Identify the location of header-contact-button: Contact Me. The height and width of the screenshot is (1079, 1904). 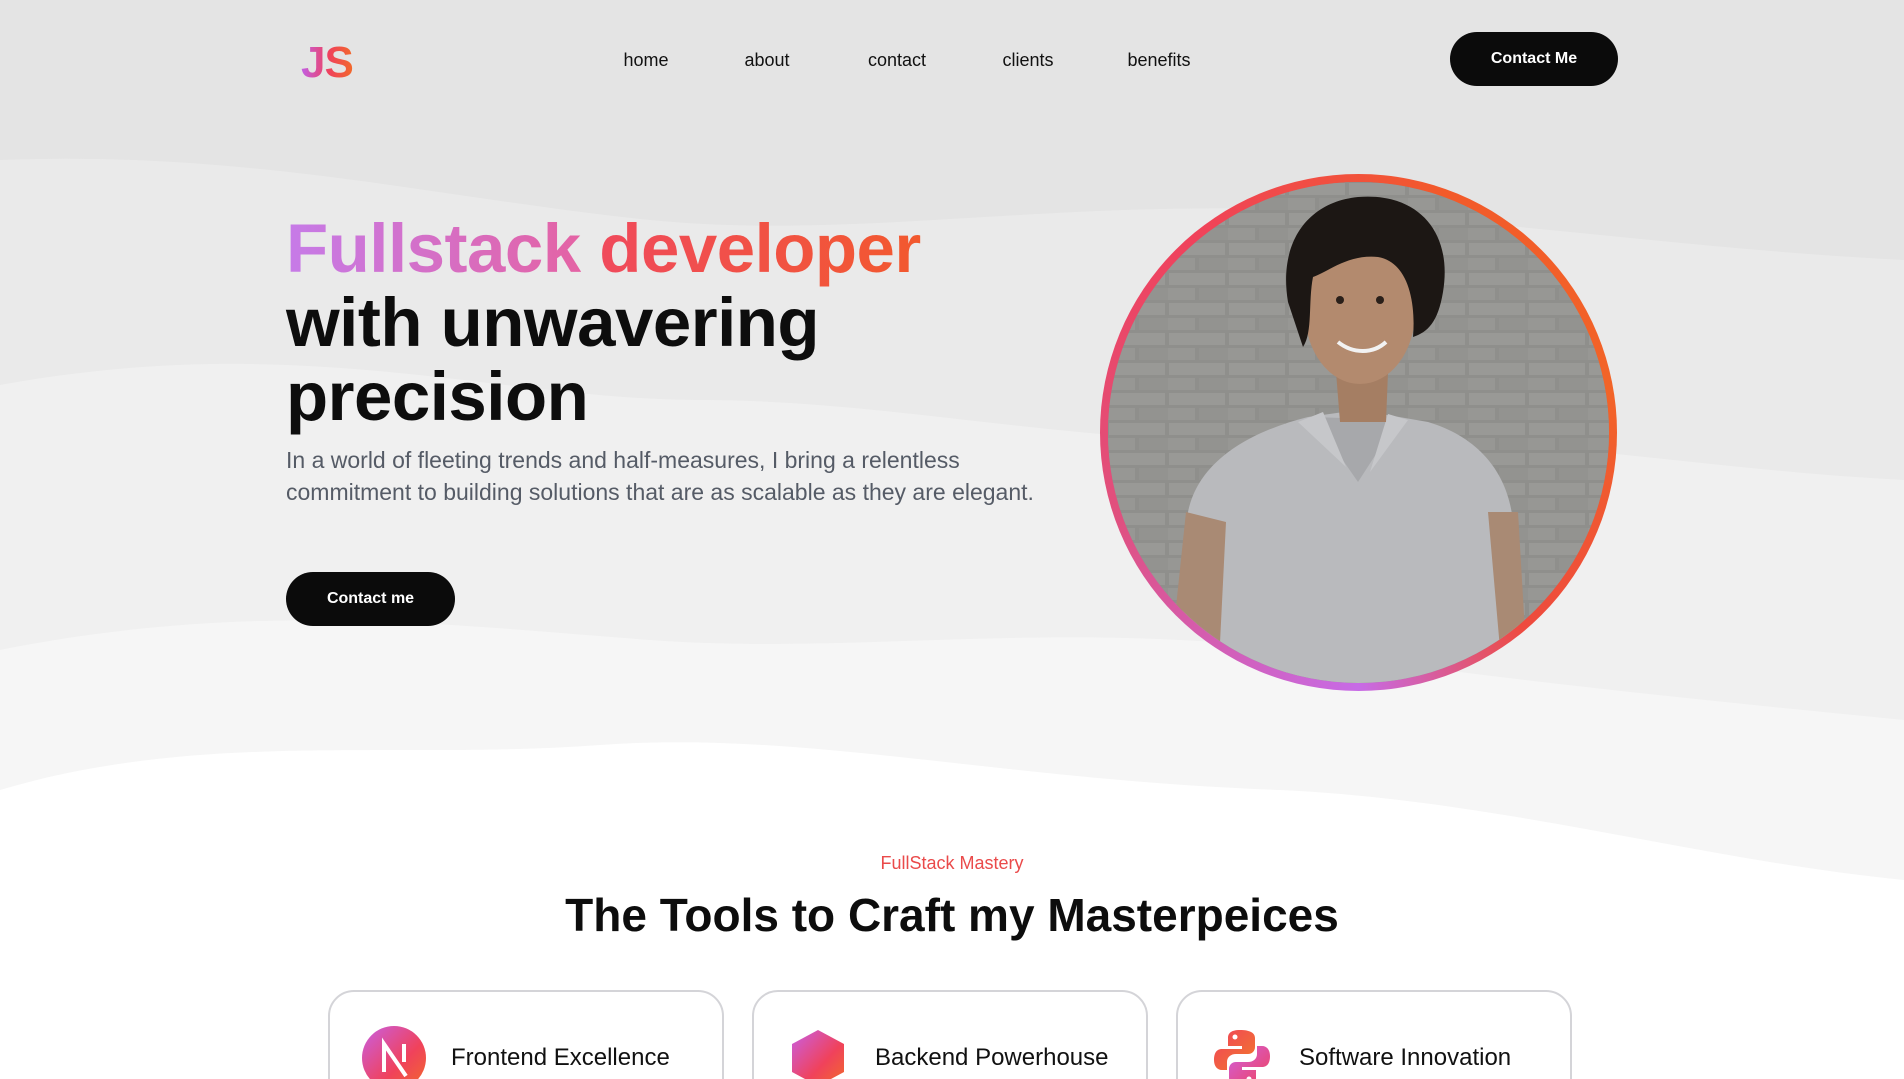
(1534, 59).